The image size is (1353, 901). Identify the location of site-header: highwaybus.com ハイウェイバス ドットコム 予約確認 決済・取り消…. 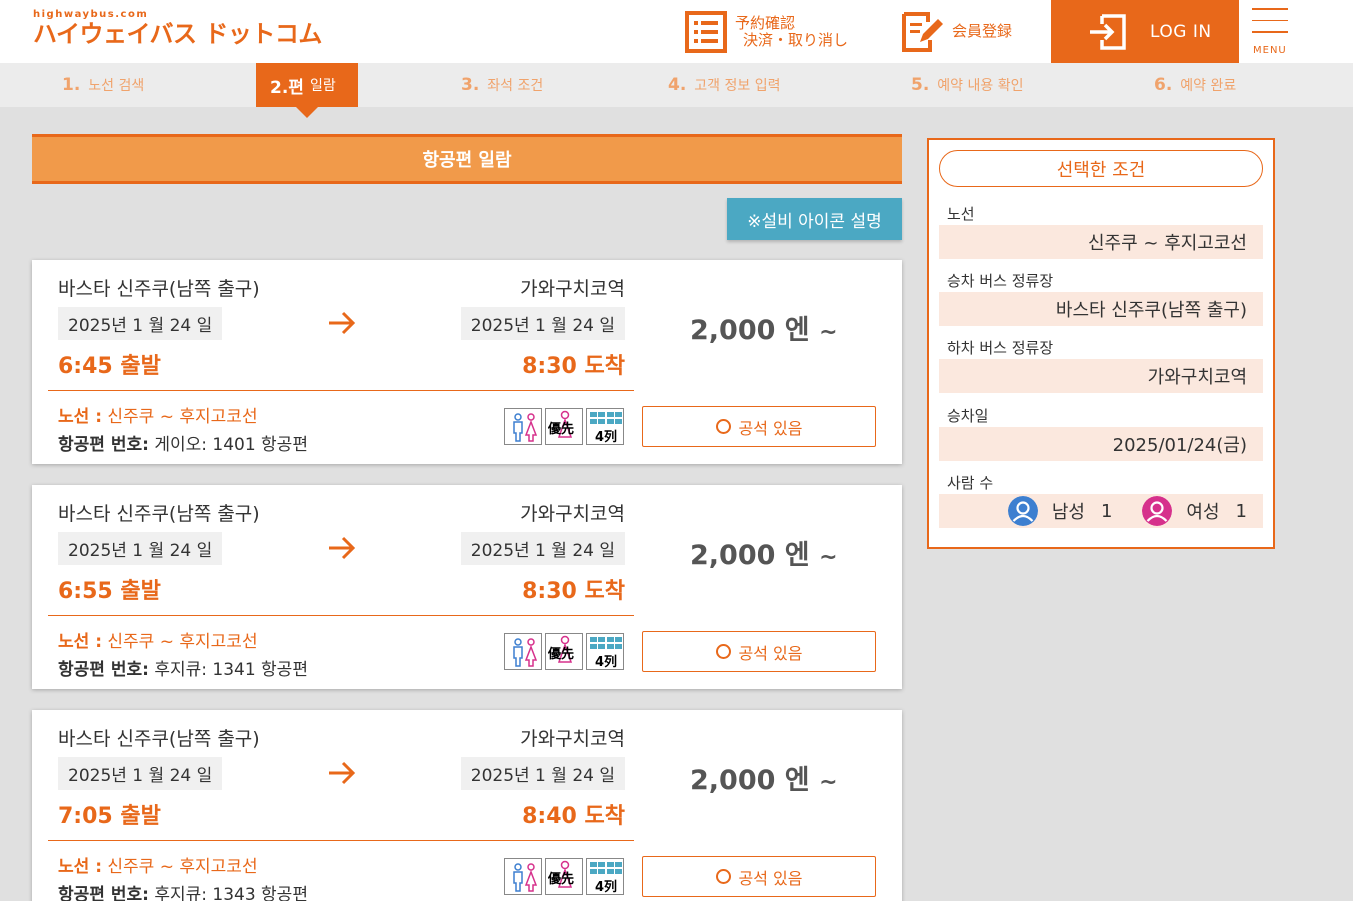
(676, 31).